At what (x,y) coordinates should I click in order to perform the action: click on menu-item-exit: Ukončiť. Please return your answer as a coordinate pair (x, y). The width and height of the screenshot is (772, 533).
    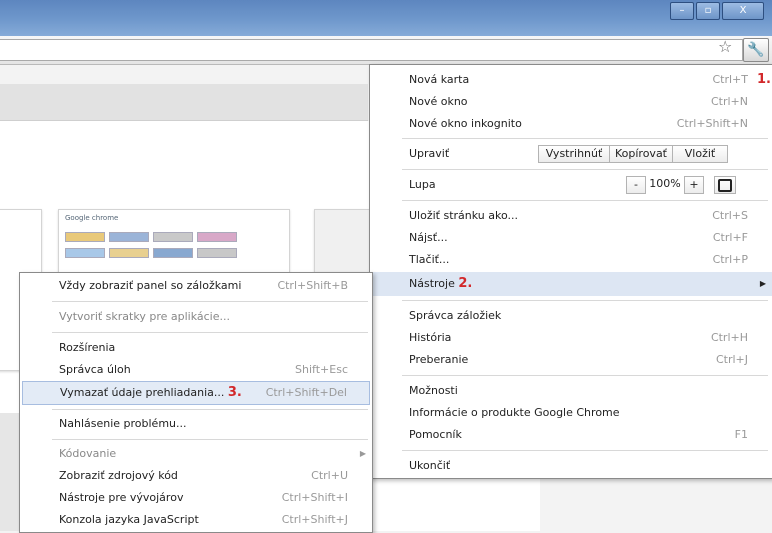
    Looking at the image, I should click on (571, 466).